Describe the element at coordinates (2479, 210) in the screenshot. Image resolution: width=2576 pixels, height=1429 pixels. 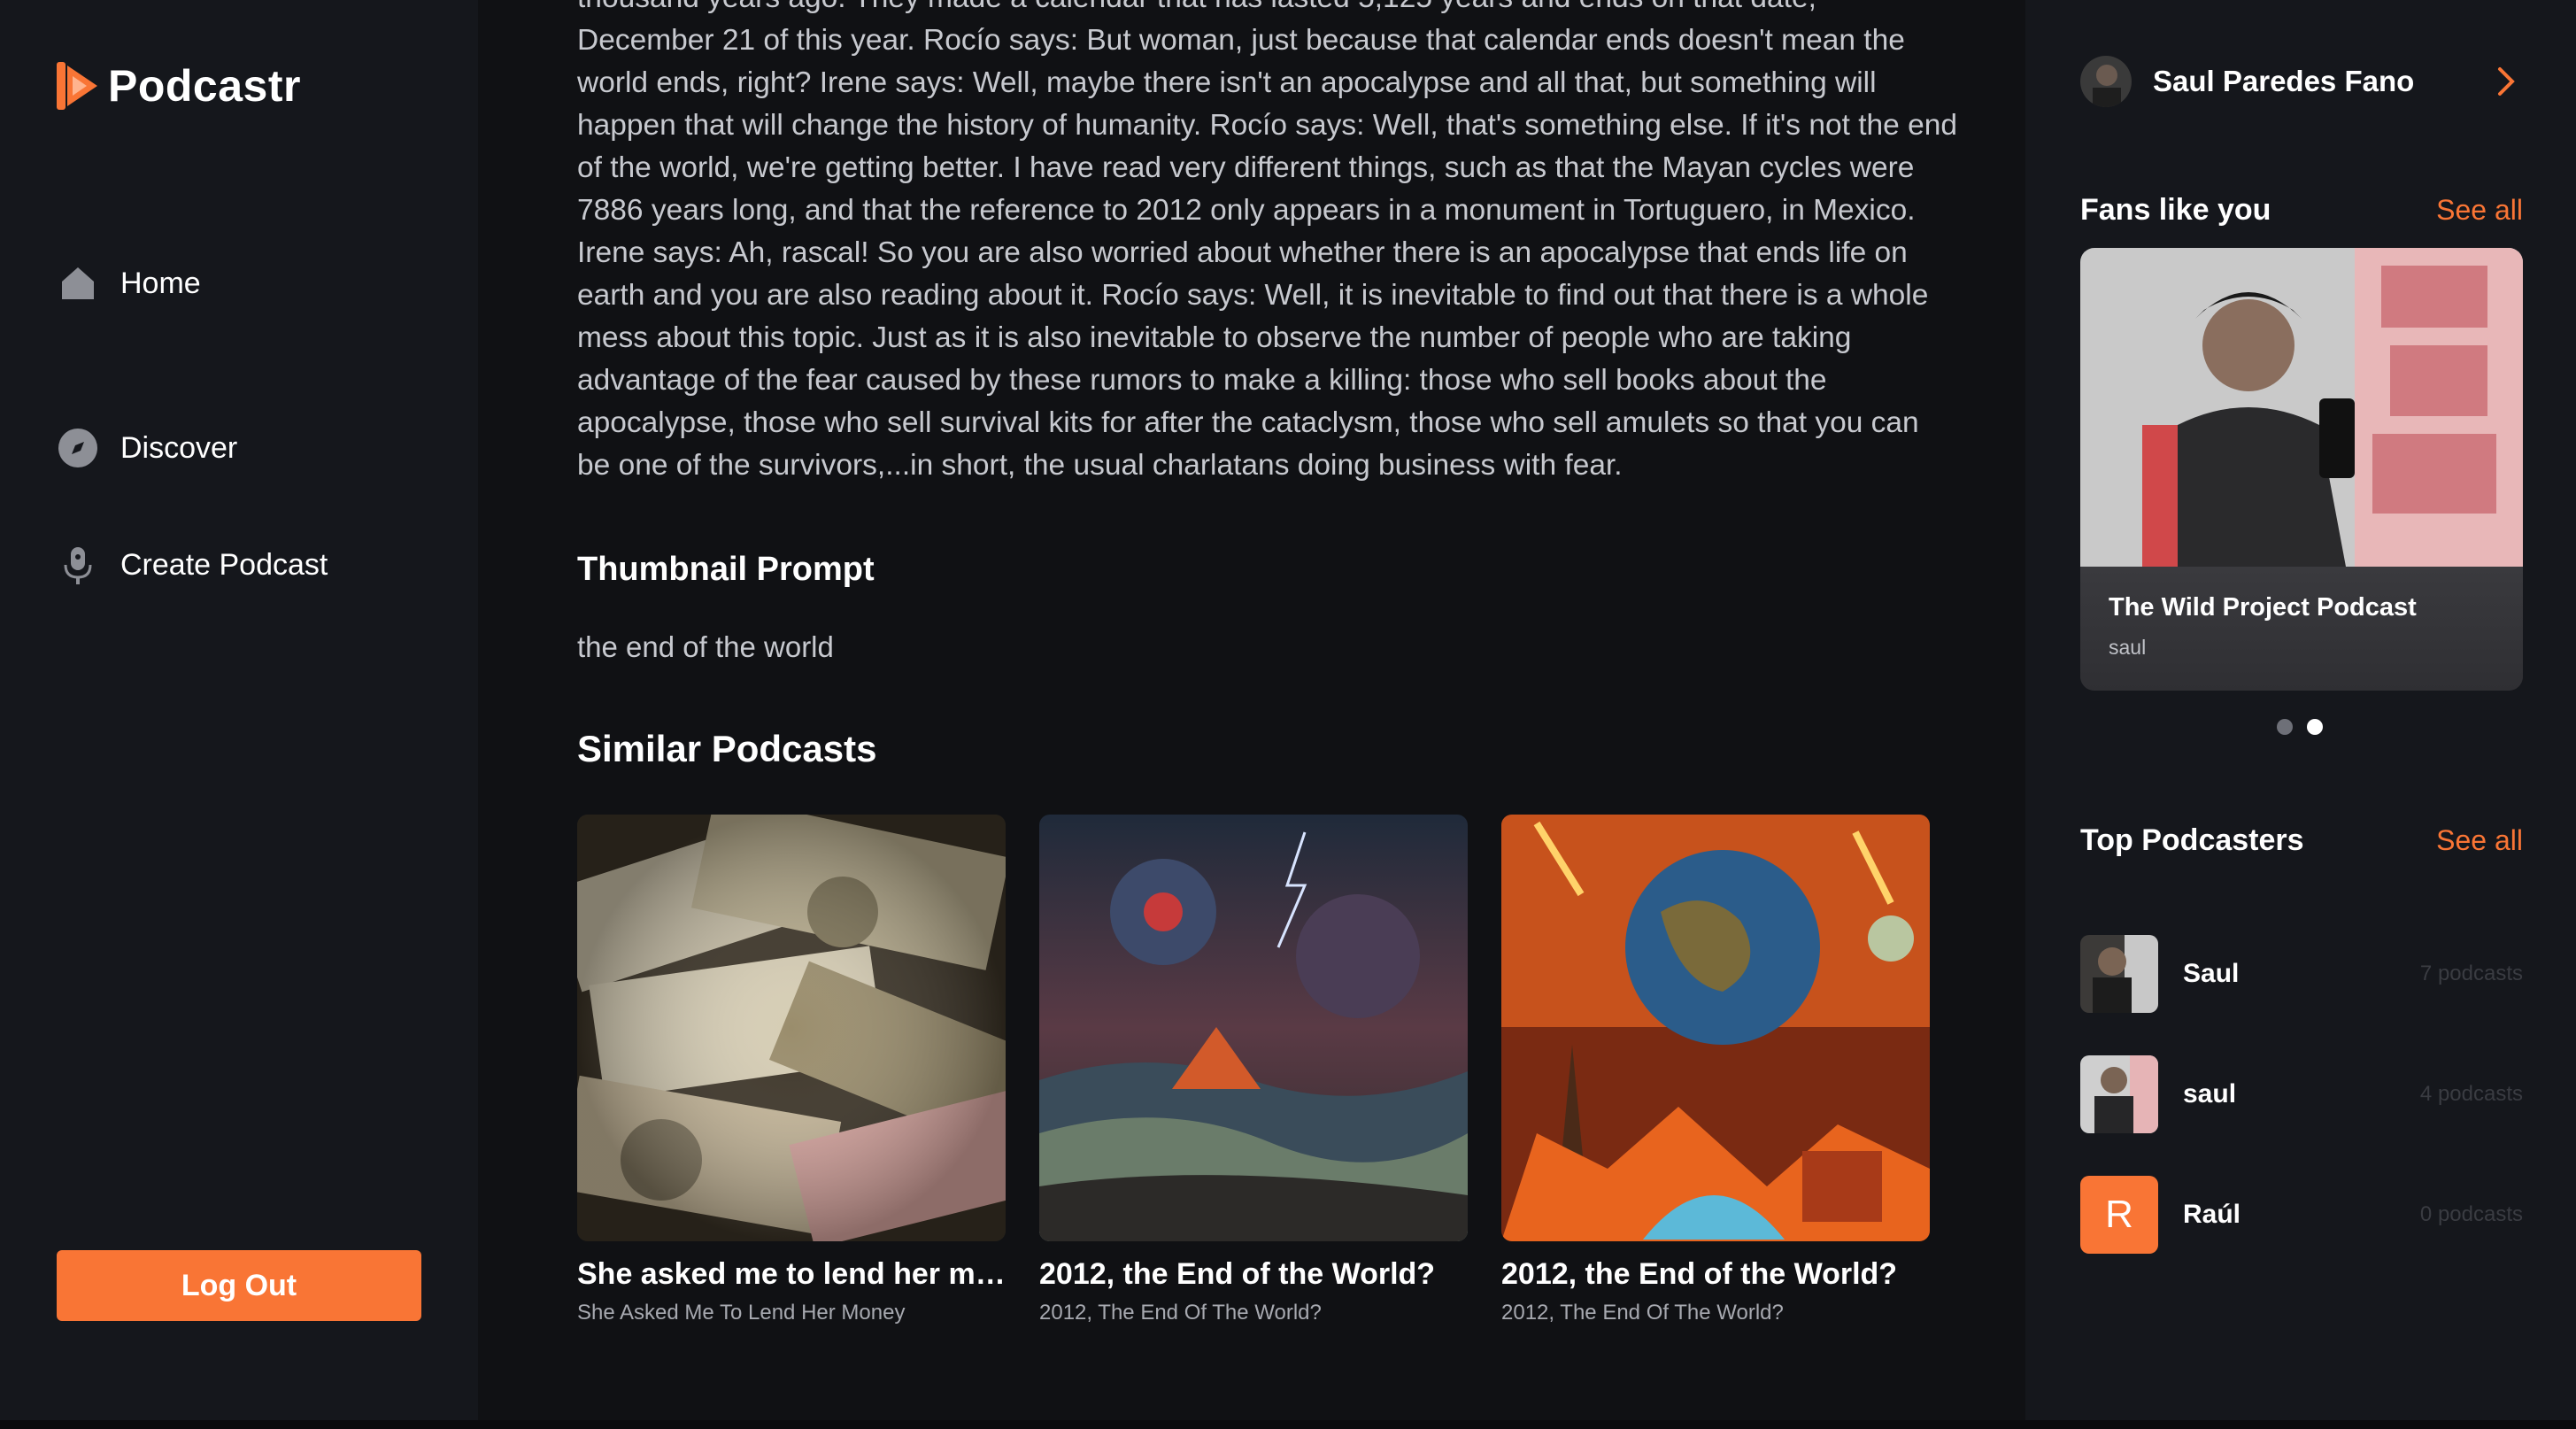
I see `fans-see-all-link: See all` at that location.